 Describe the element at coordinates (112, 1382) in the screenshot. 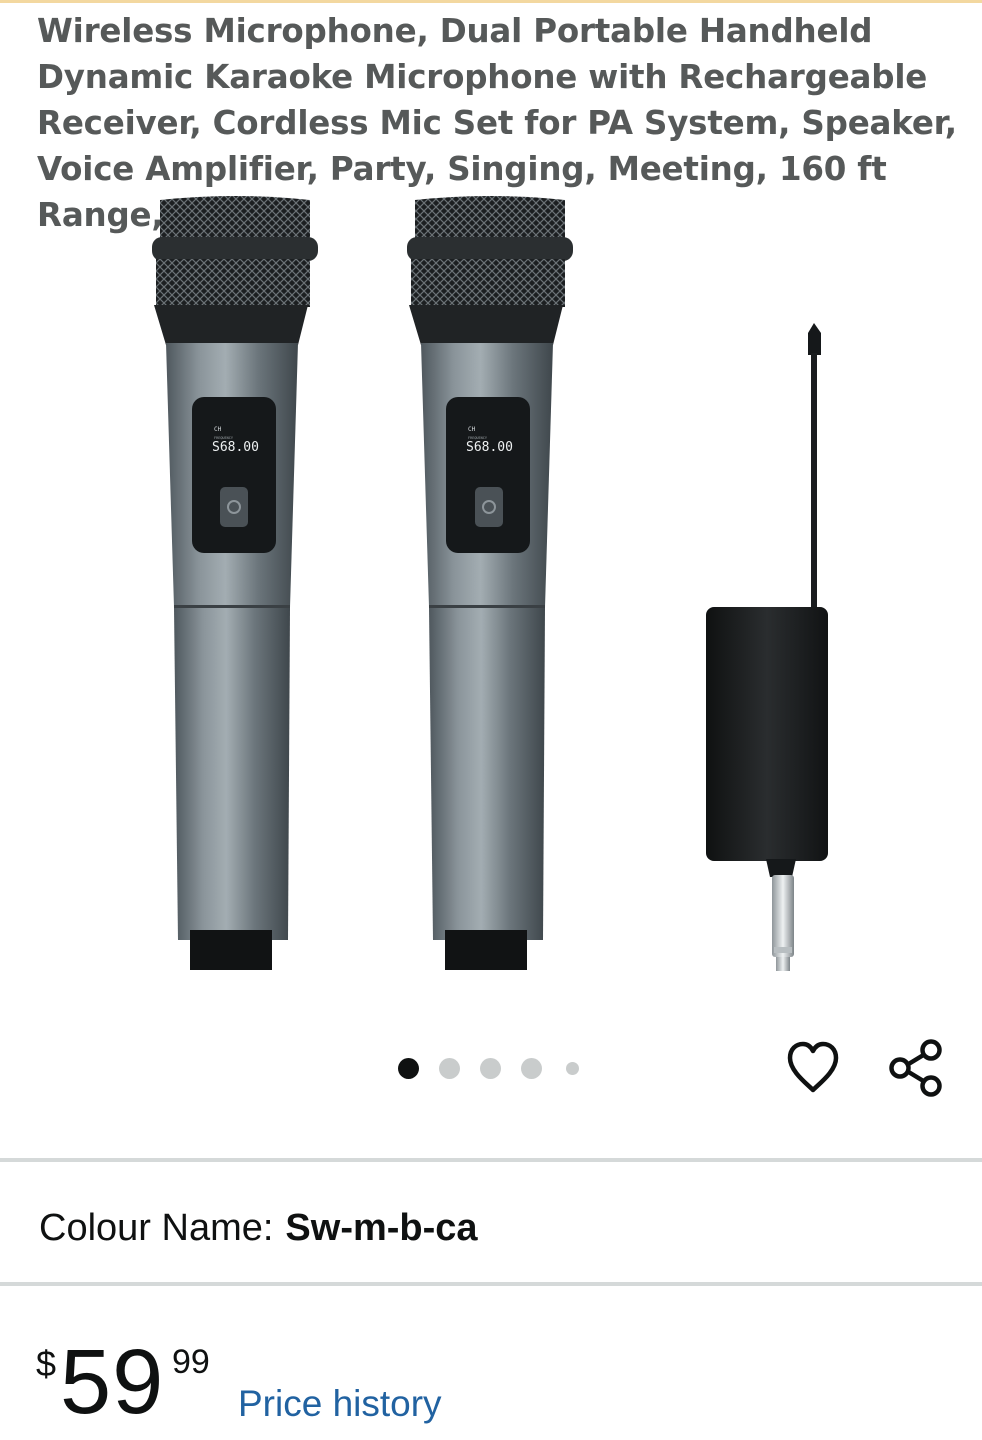

I see `price-whole: 59` at that location.